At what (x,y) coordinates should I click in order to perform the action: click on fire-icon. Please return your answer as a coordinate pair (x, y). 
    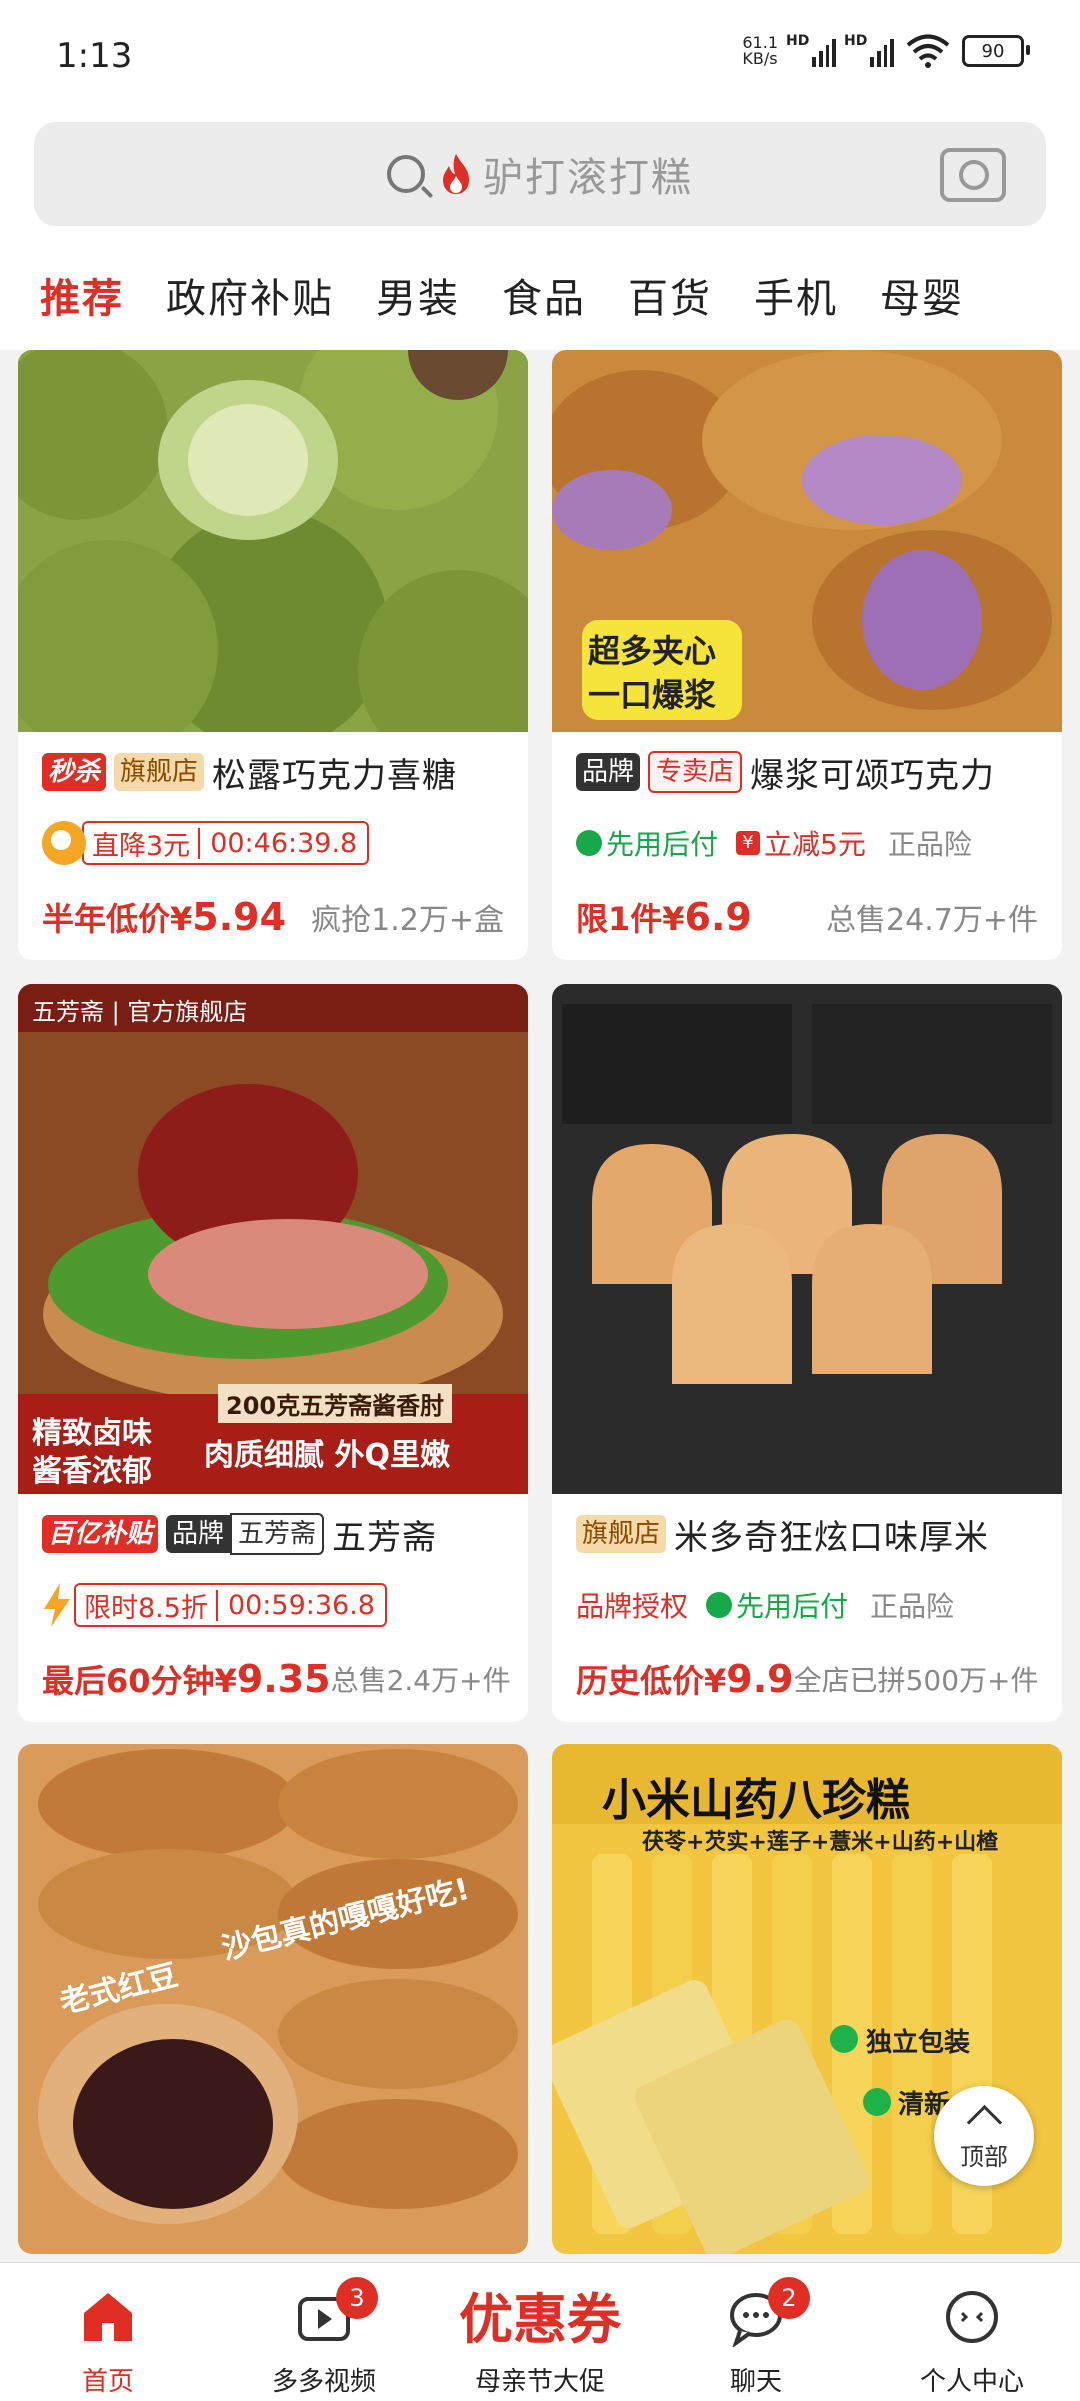
    Looking at the image, I should click on (456, 174).